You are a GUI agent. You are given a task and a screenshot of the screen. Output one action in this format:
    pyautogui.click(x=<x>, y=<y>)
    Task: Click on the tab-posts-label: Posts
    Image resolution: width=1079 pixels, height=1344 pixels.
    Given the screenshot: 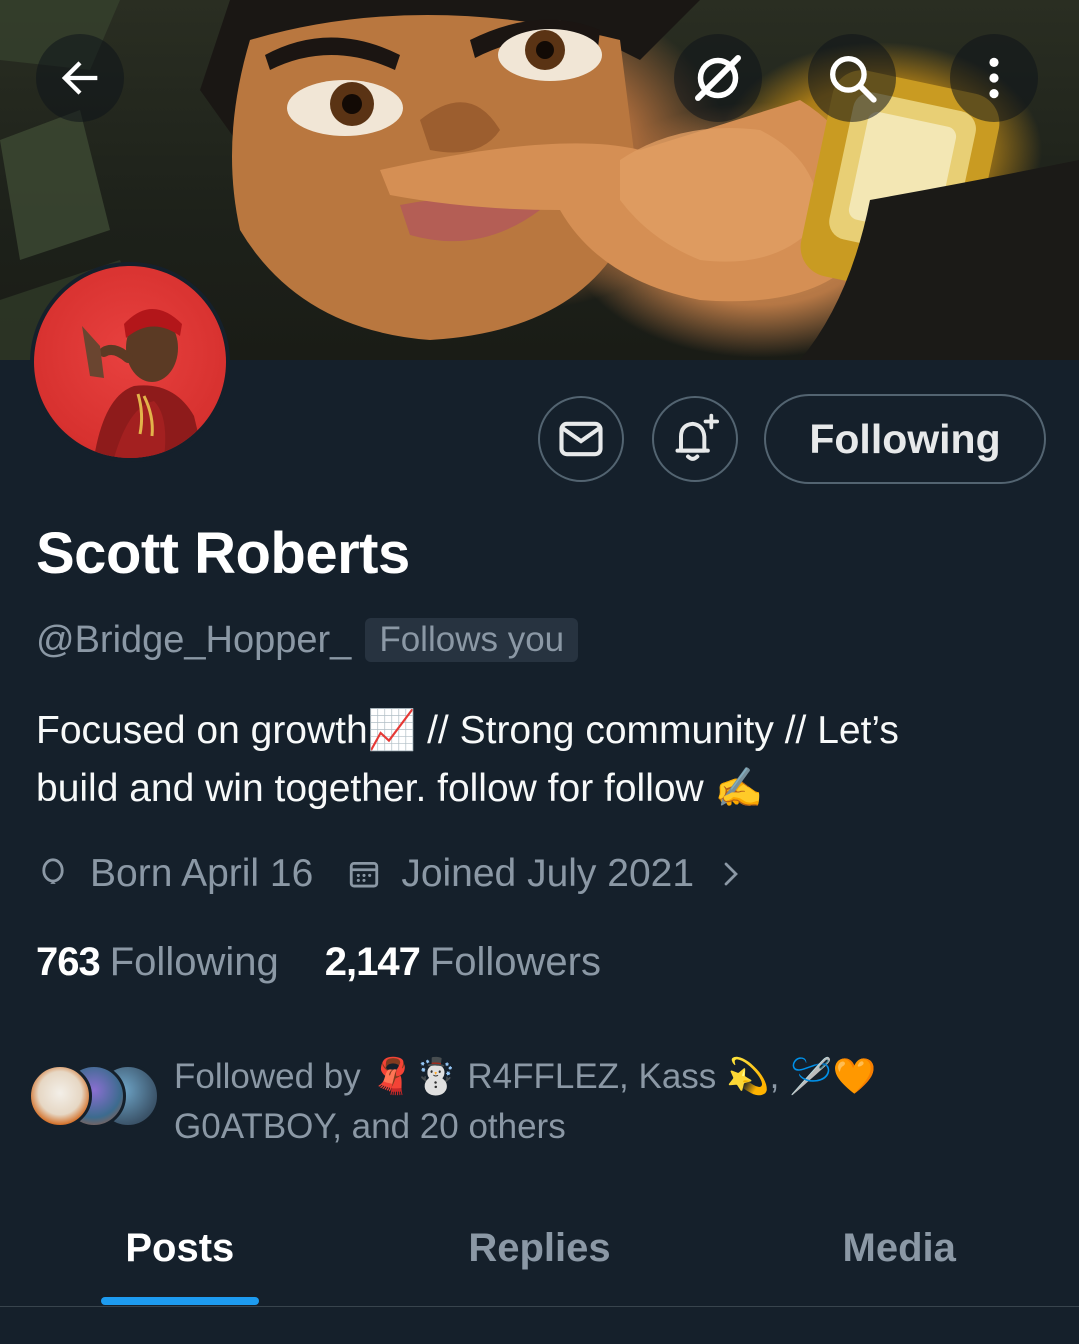 What is the action you would take?
    pyautogui.click(x=180, y=1247)
    